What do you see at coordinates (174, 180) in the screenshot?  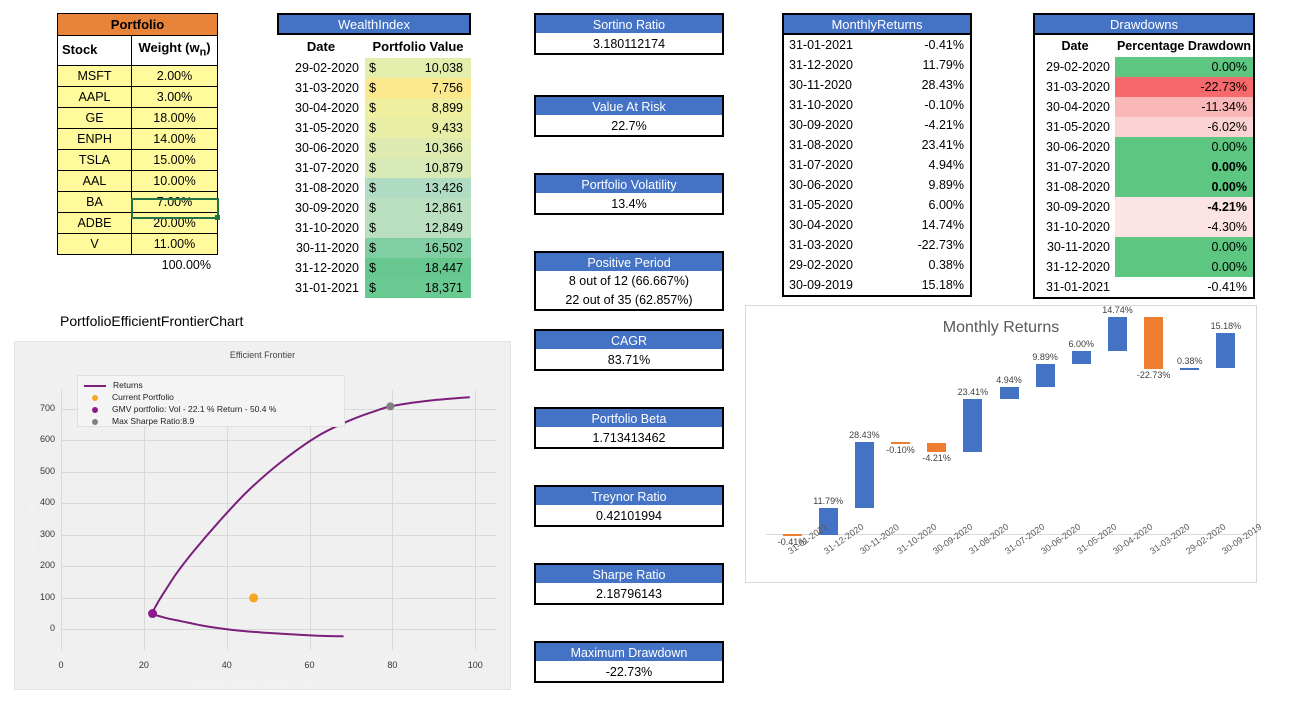 I see `portfolio-weight: 10.00%` at bounding box center [174, 180].